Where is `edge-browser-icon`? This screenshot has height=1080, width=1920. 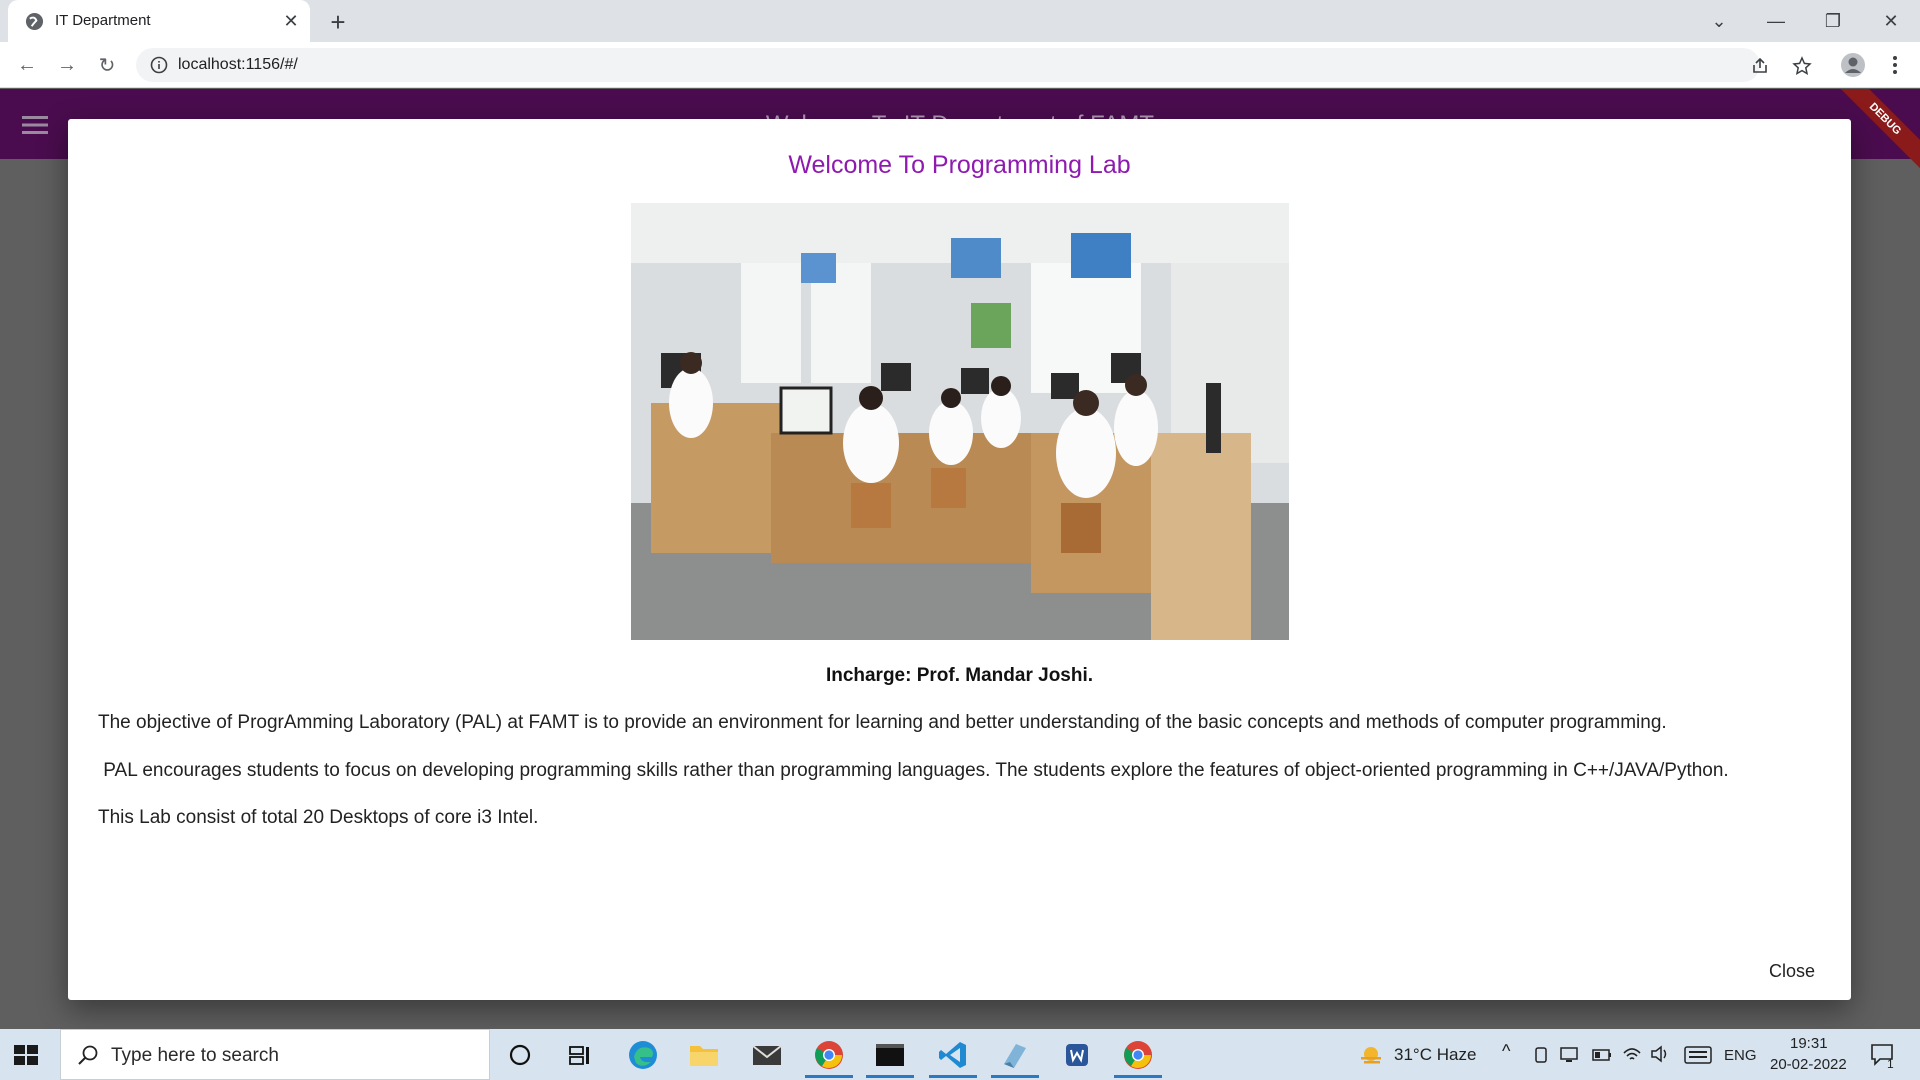 edge-browser-icon is located at coordinates (643, 1055).